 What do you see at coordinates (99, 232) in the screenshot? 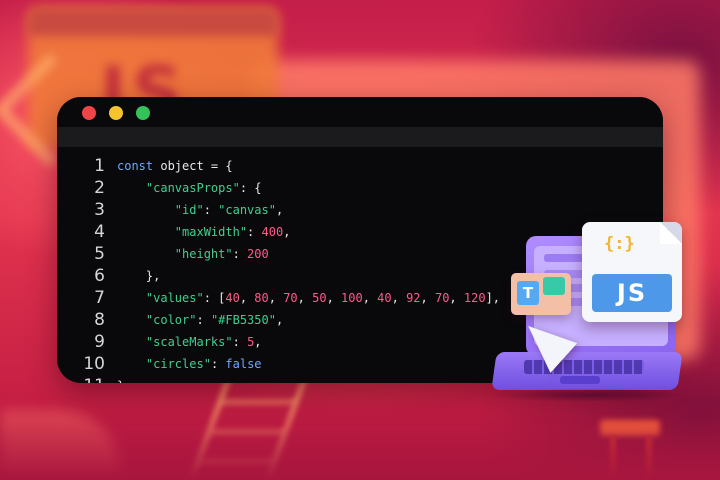
I see `line-number: 4` at bounding box center [99, 232].